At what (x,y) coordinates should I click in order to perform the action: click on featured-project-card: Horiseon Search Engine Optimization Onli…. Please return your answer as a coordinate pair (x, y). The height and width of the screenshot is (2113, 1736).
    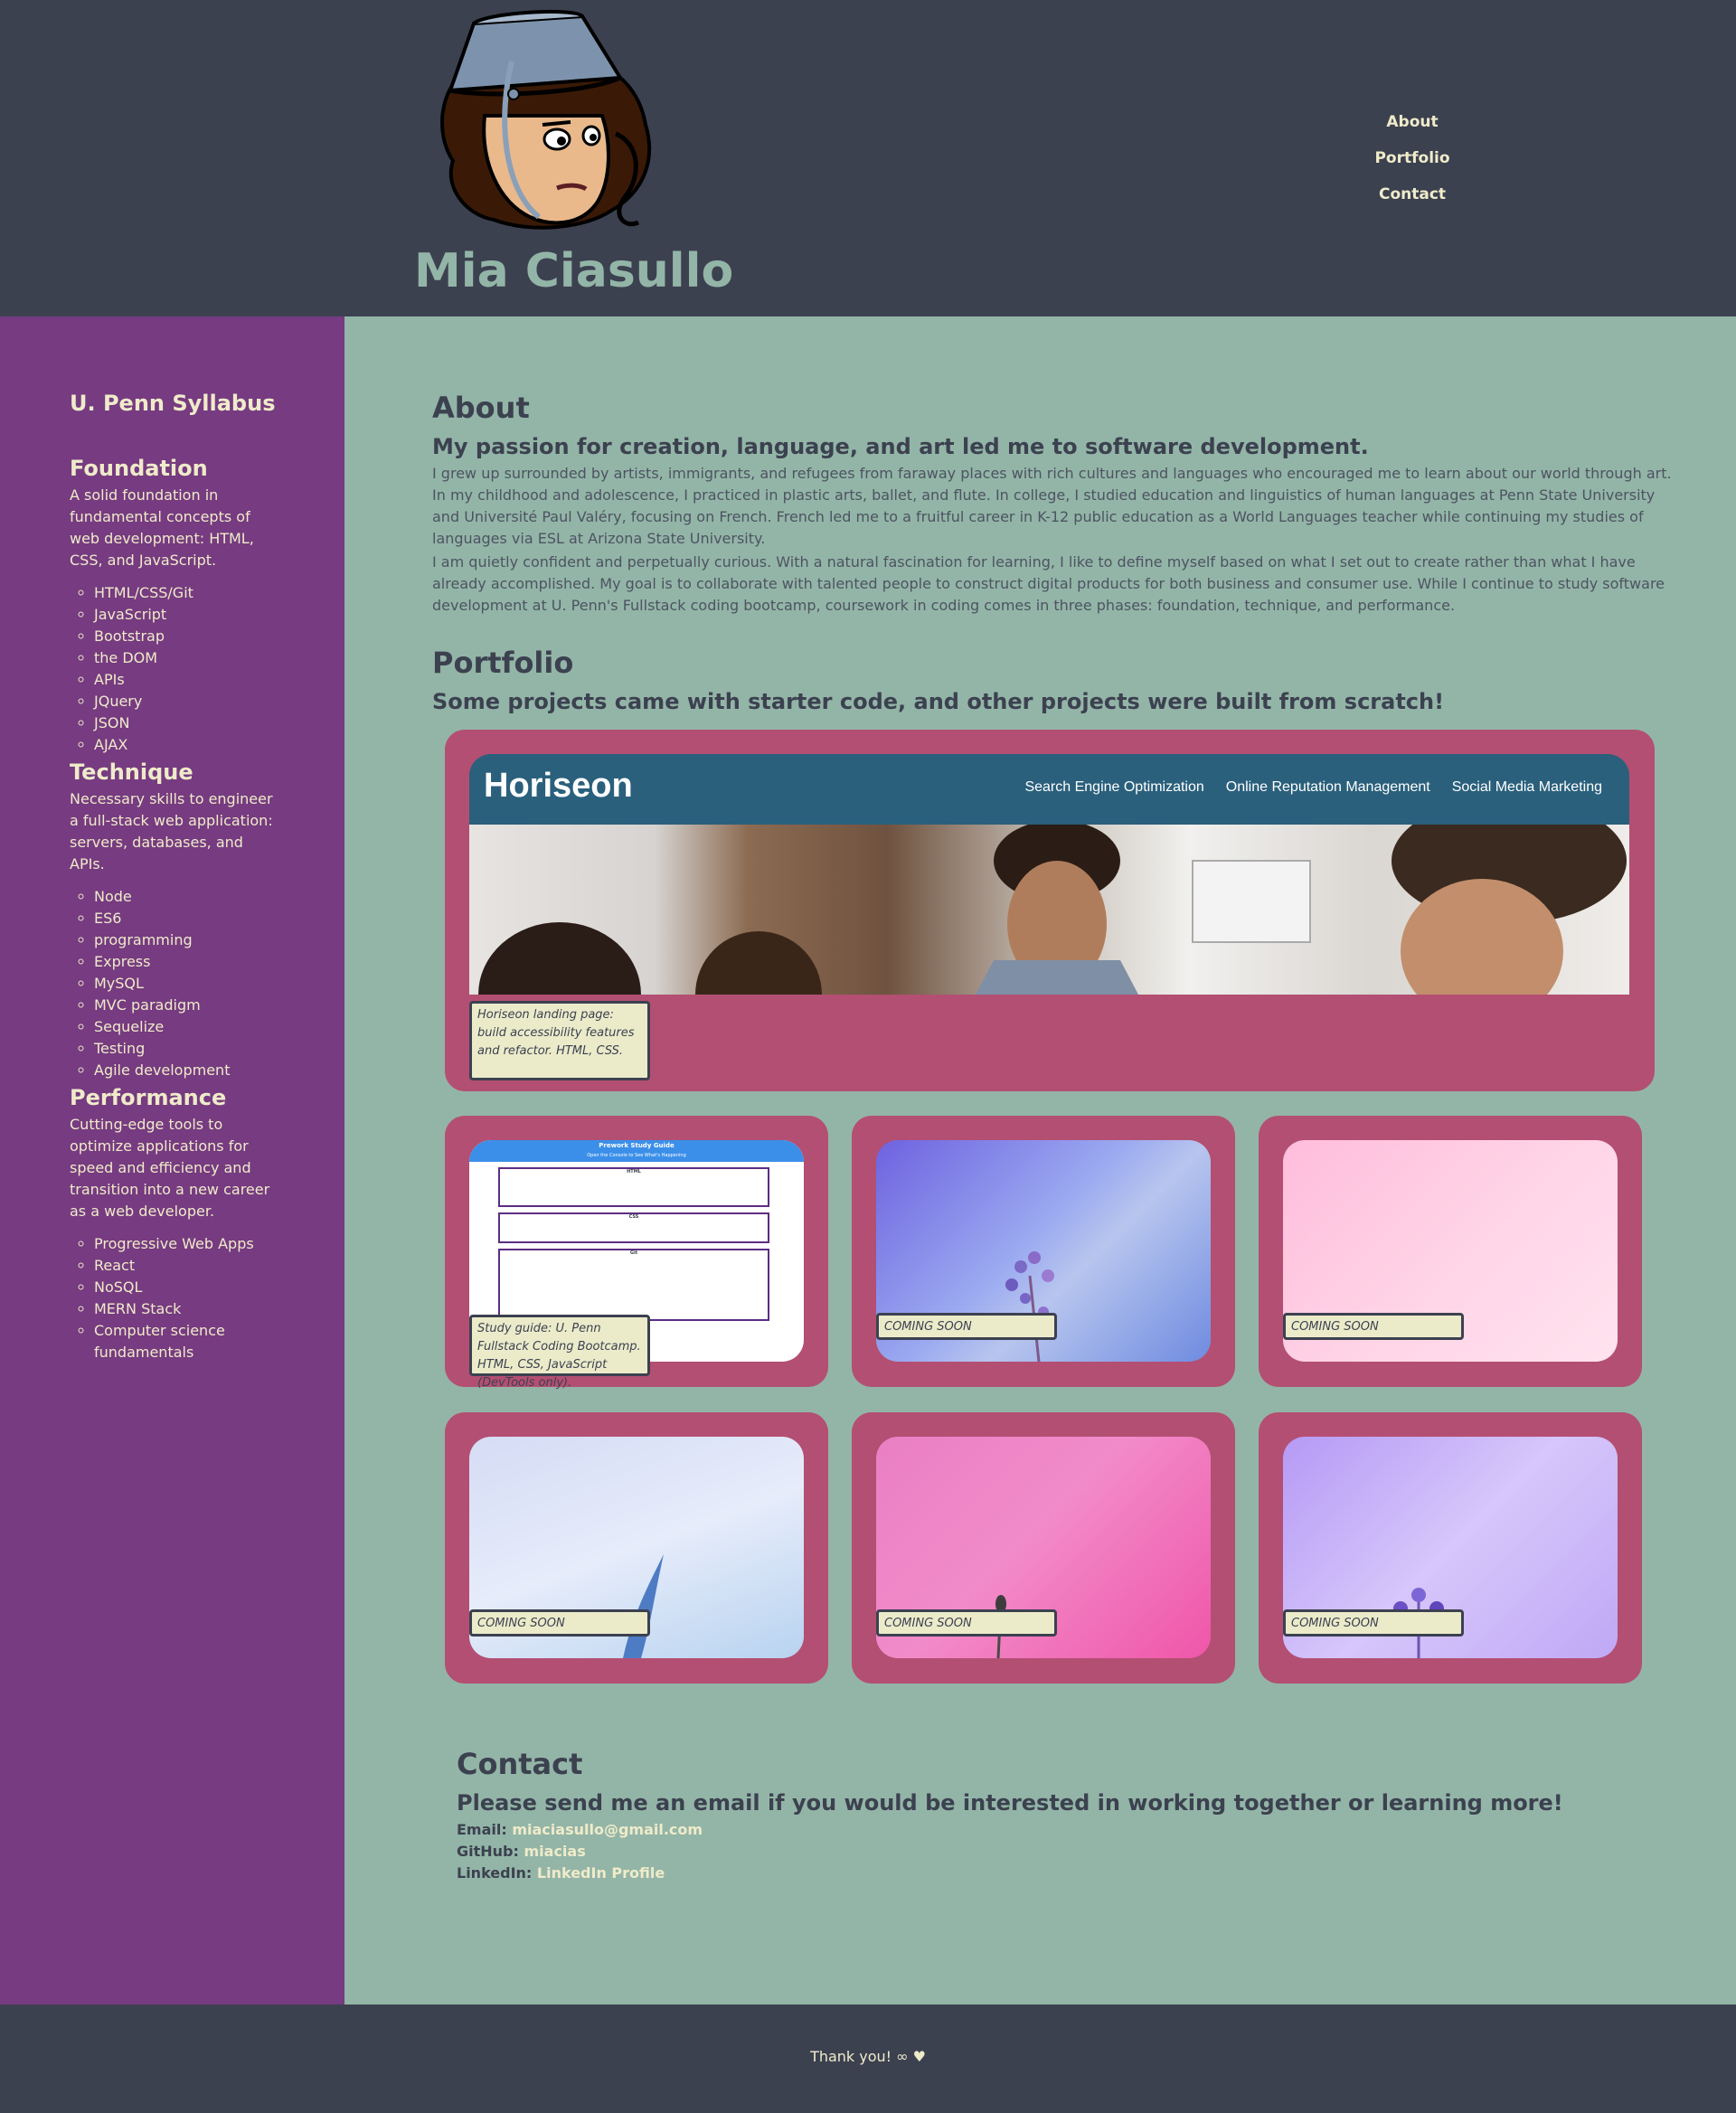
    Looking at the image, I should click on (1050, 910).